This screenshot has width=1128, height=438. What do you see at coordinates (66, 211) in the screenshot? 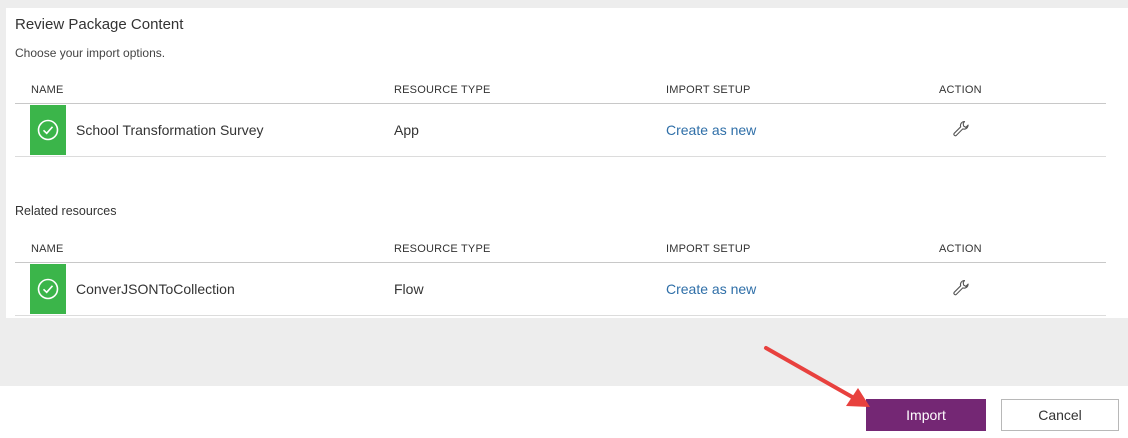
I see `related-resources-label: Related resources` at bounding box center [66, 211].